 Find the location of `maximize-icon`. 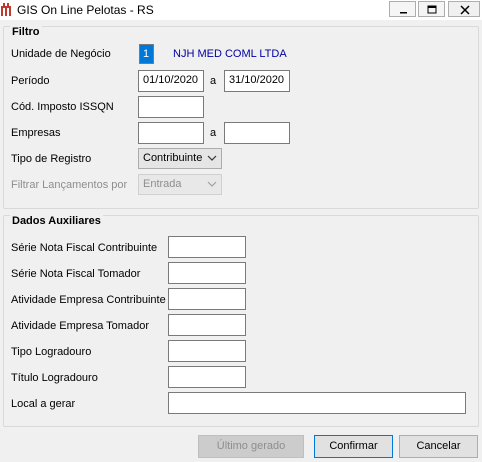

maximize-icon is located at coordinates (432, 9).